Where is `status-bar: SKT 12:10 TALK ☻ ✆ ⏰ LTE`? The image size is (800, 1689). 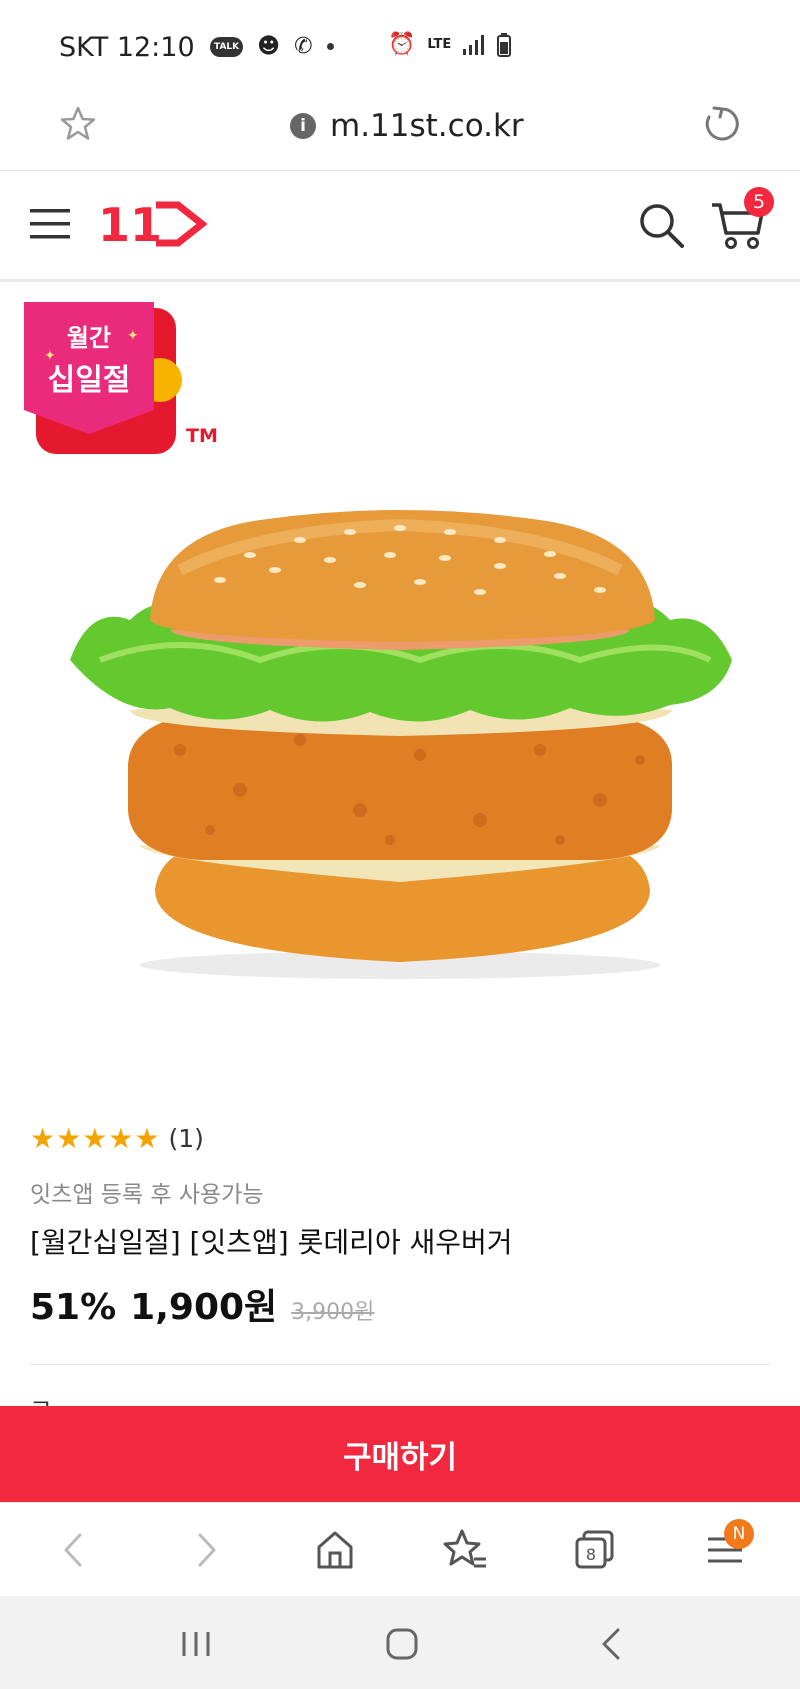
status-bar: SKT 12:10 TALK ☻ ✆ ⏰ LTE is located at coordinates (400, 46).